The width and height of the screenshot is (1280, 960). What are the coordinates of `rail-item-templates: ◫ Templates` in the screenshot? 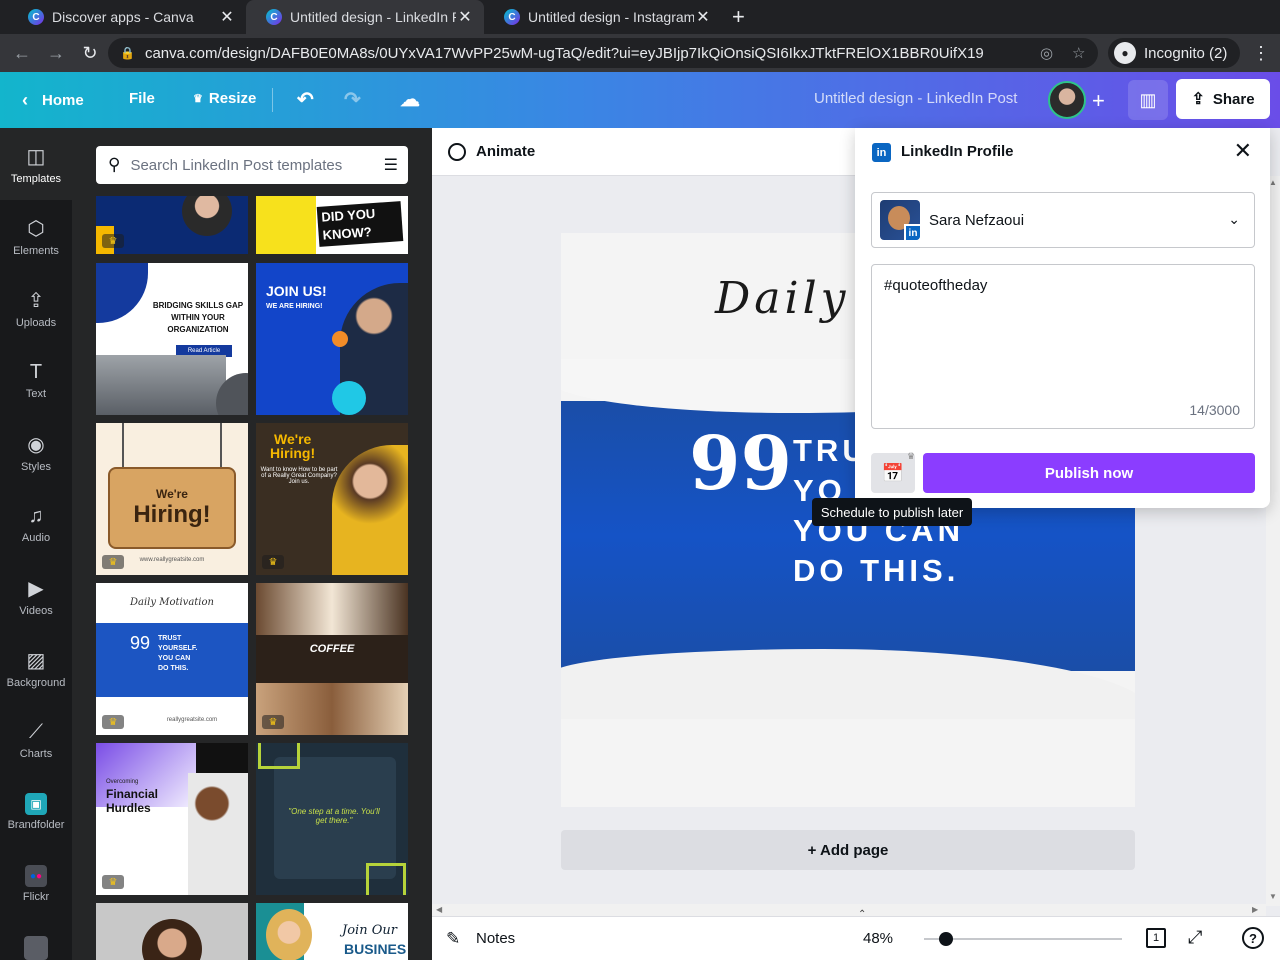 It's located at (36, 164).